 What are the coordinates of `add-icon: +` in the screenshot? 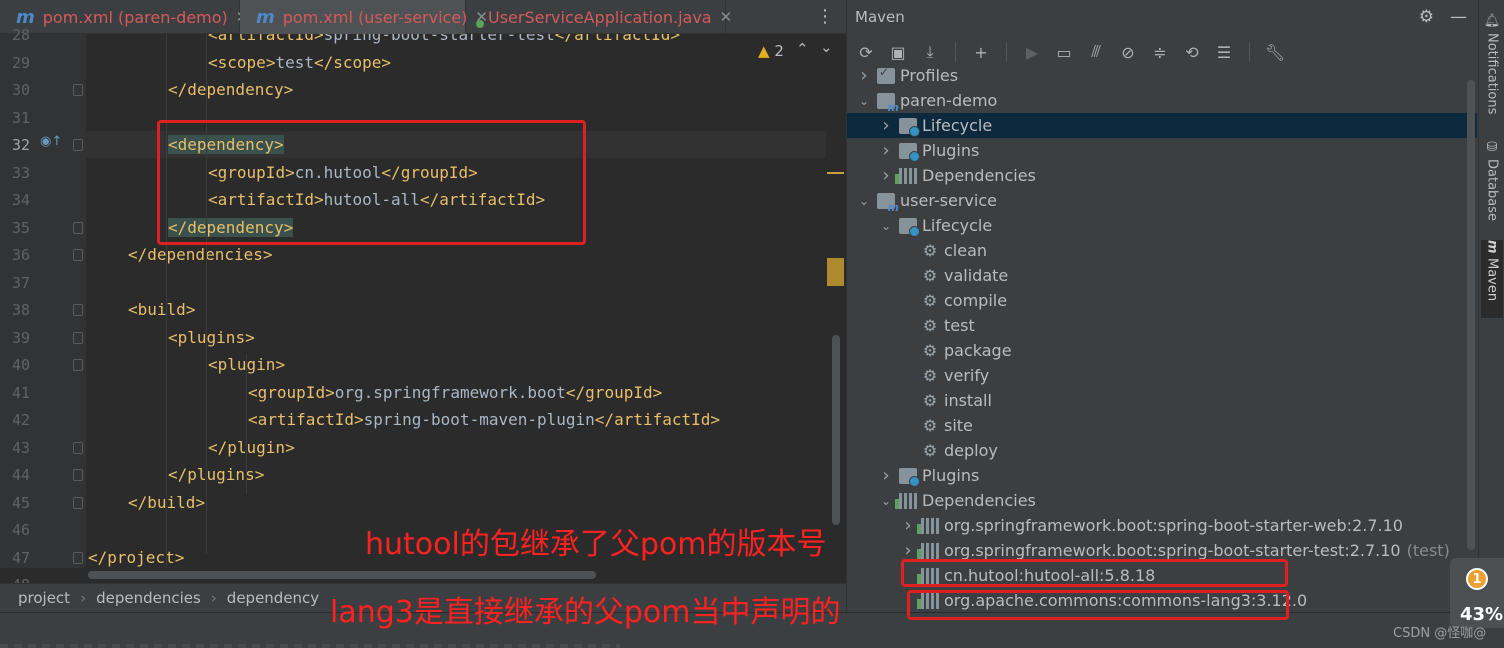 It's located at (981, 52).